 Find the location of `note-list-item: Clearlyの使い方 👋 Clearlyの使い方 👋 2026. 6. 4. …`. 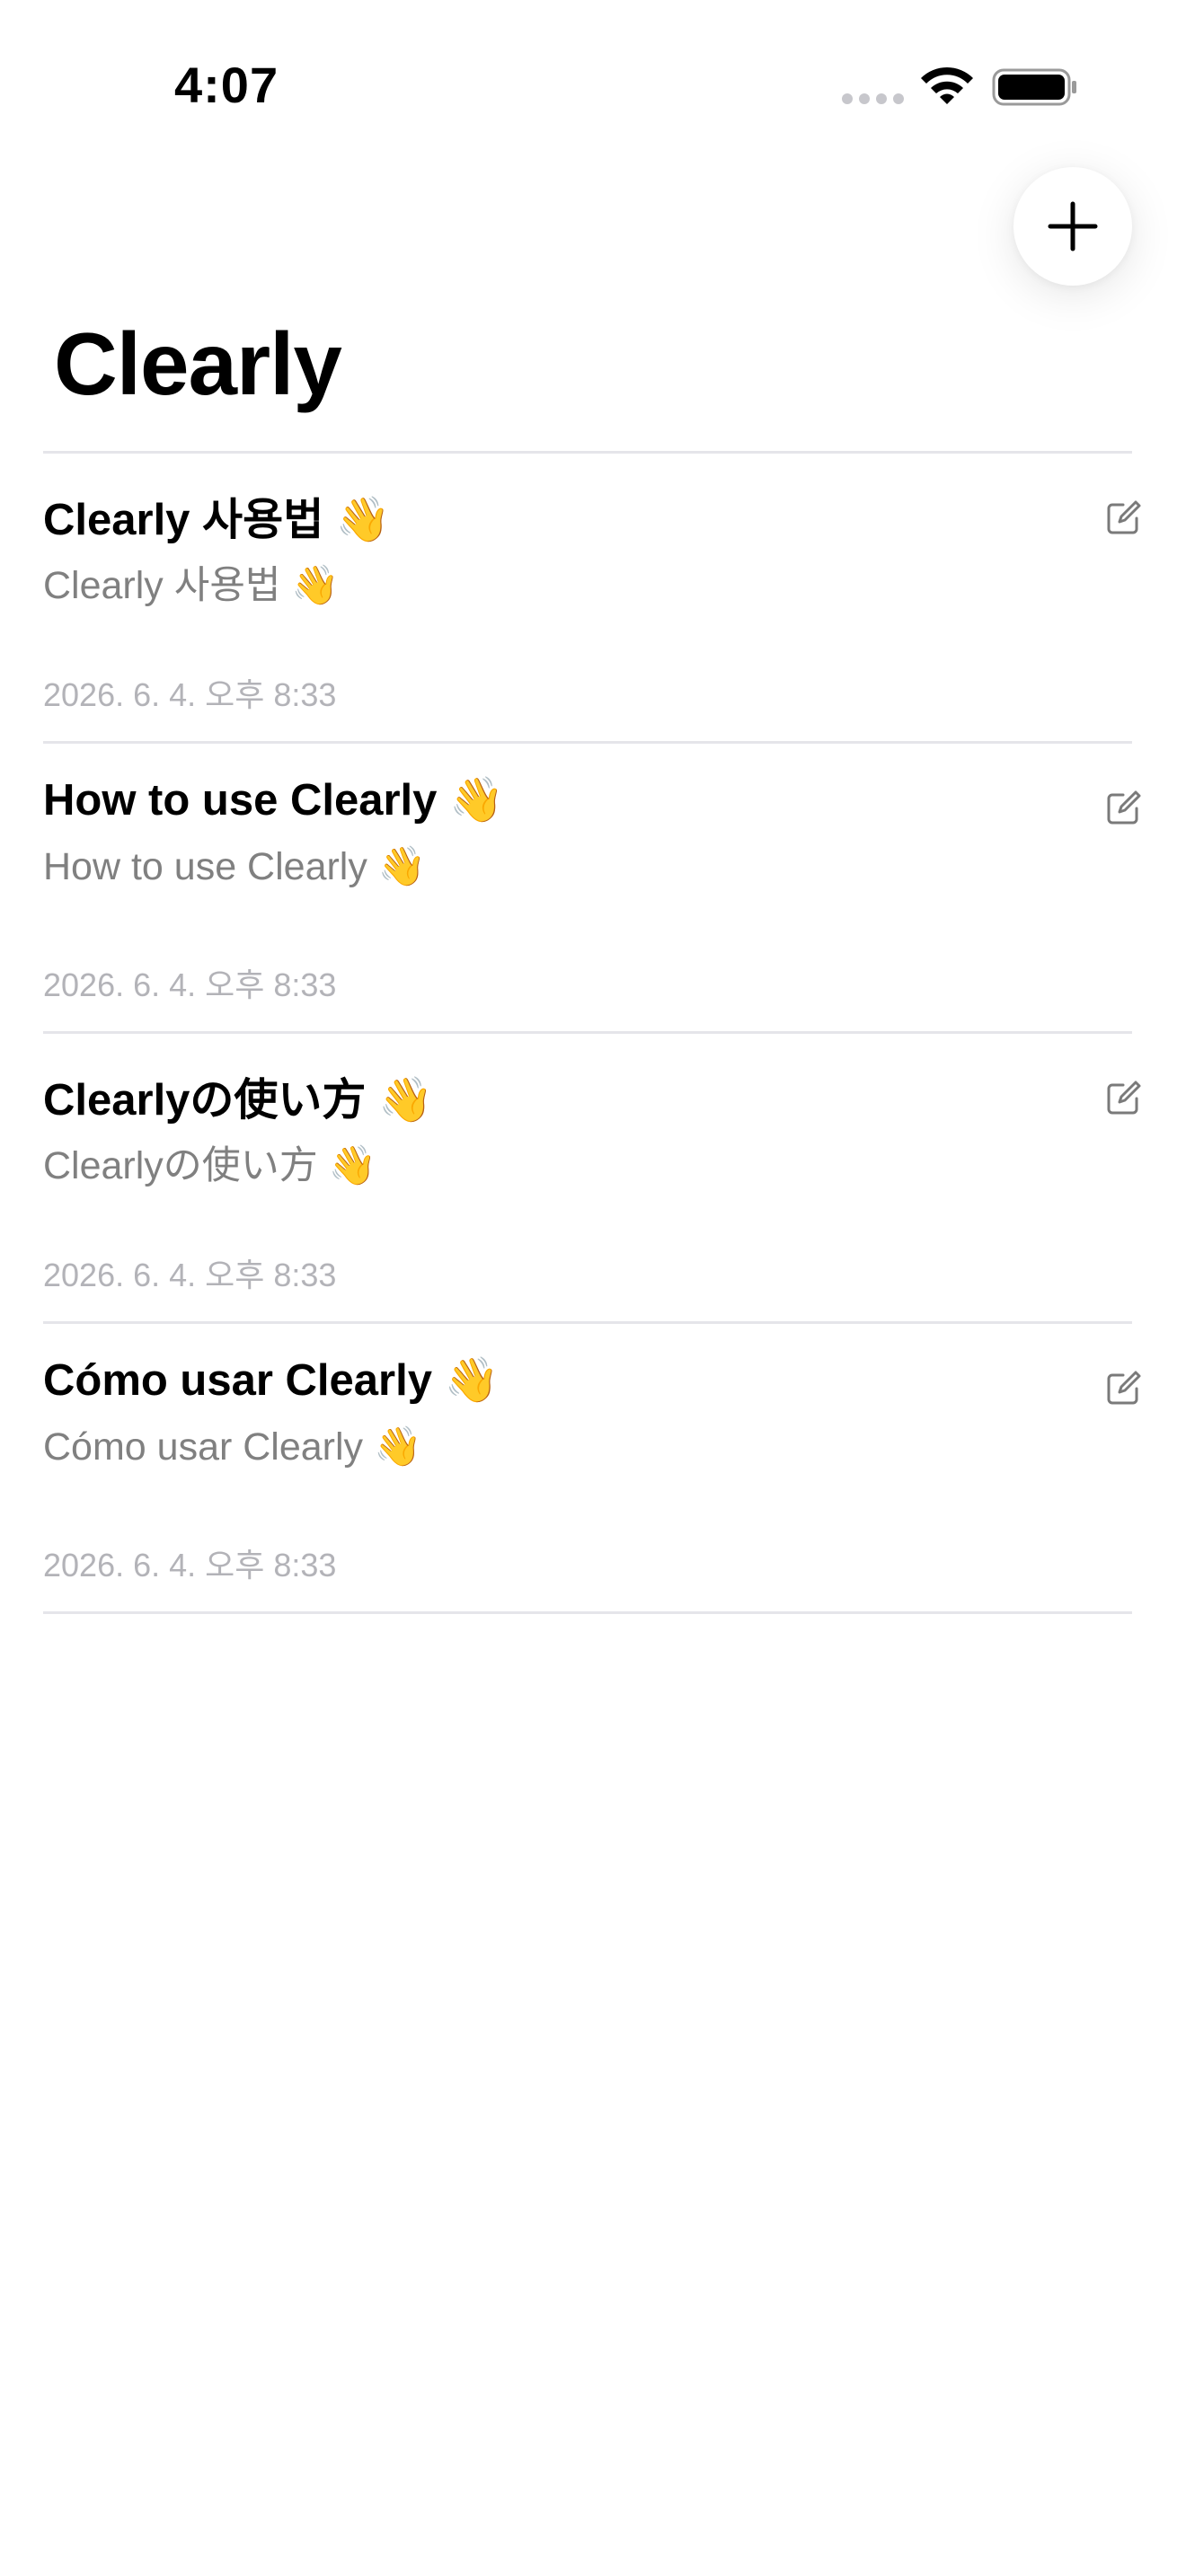

note-list-item: Clearlyの使い方 👋 Clearlyの使い方 👋 2026. 6. 4. … is located at coordinates (592, 1179).